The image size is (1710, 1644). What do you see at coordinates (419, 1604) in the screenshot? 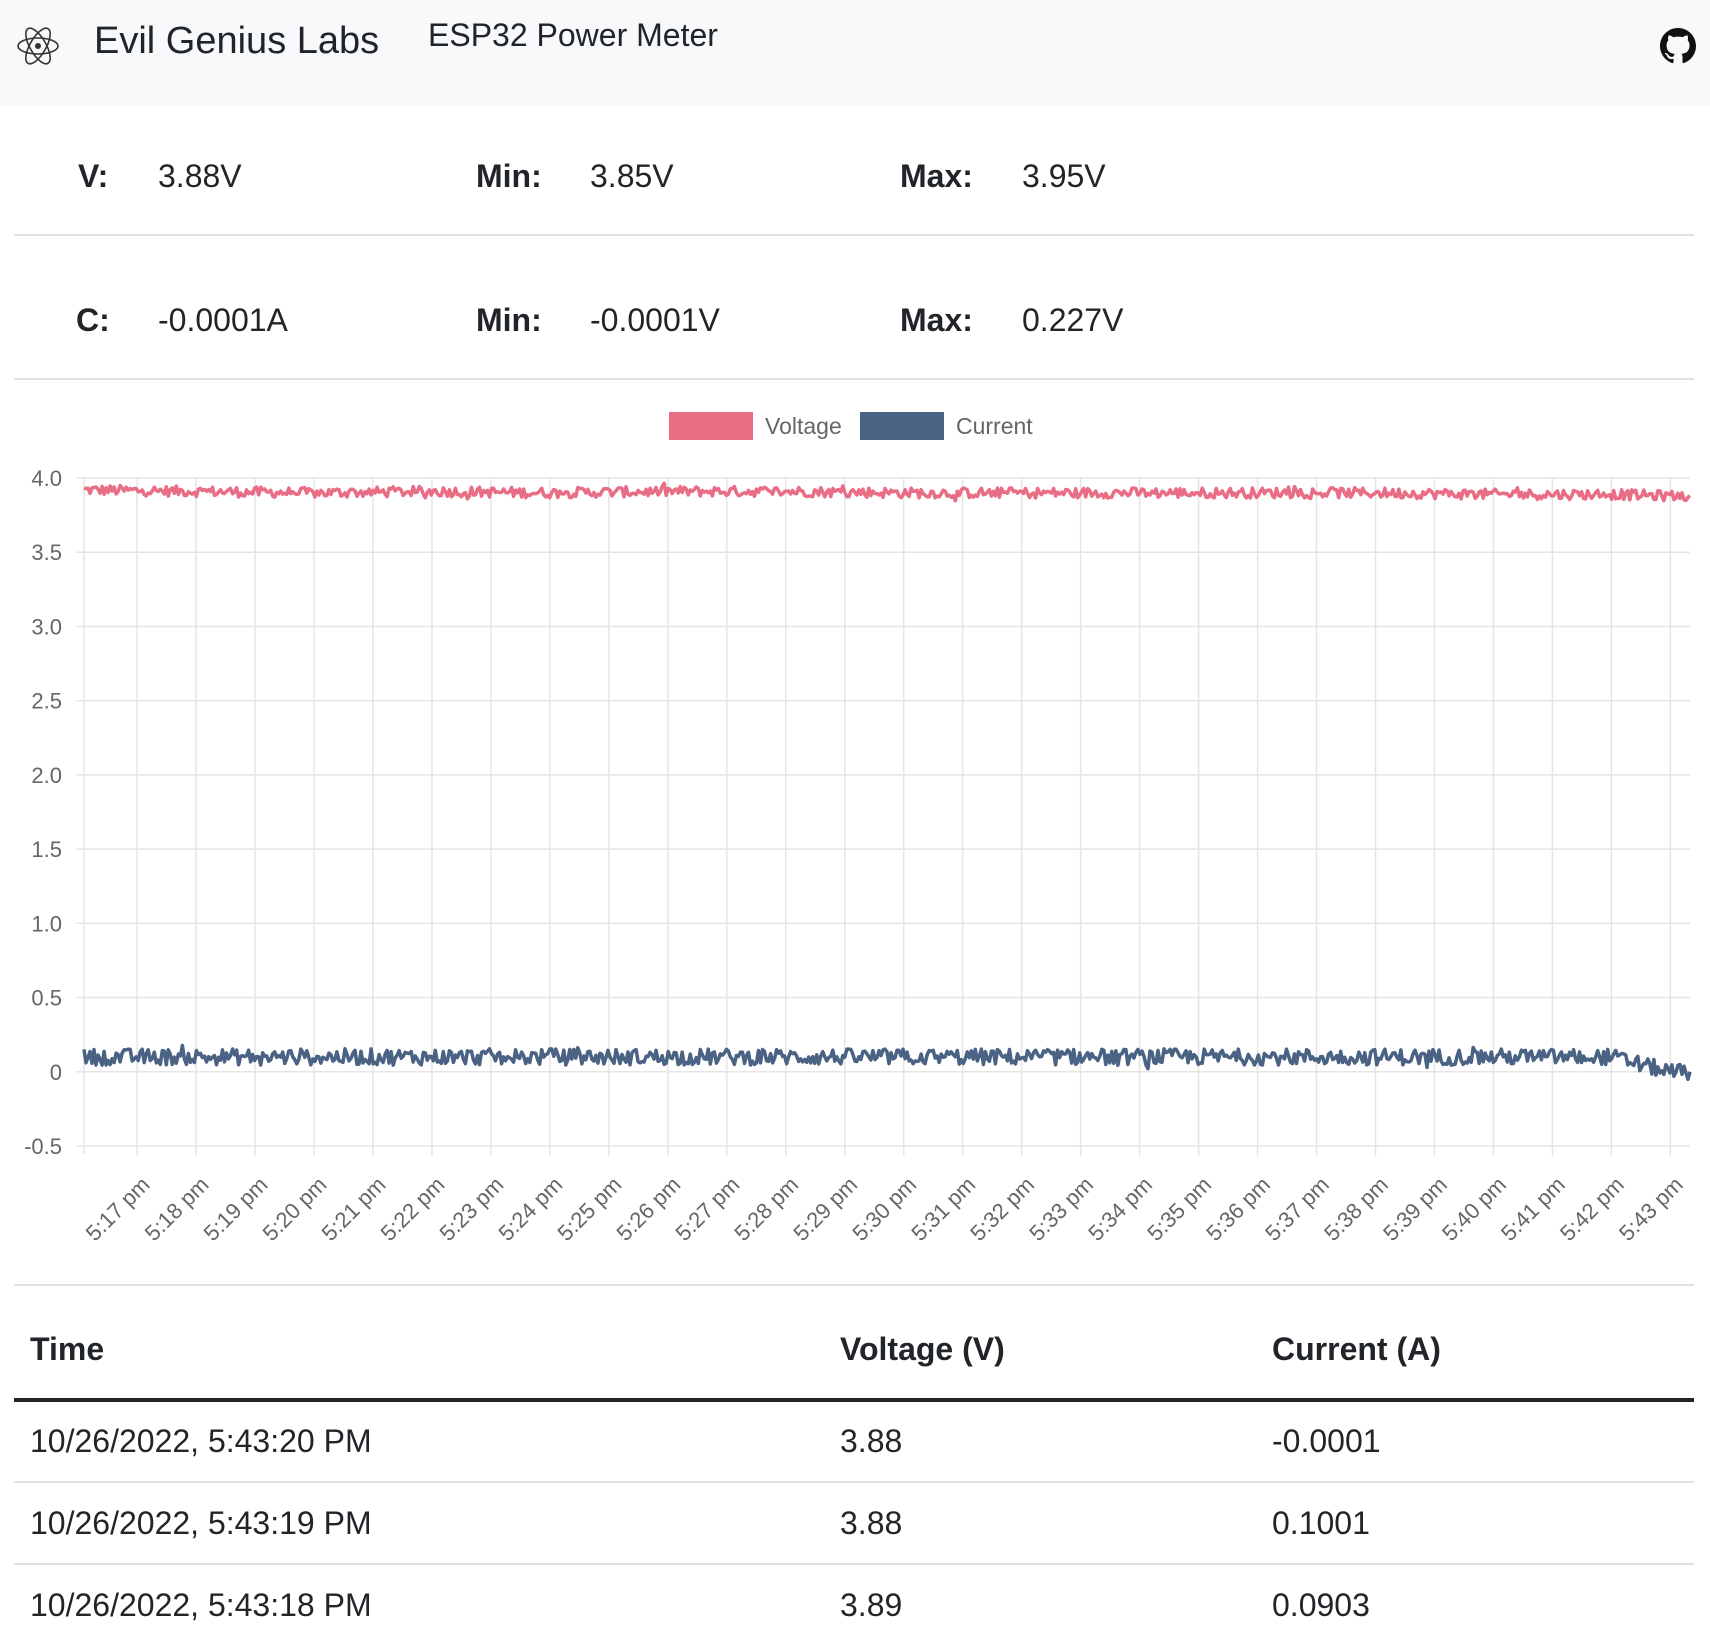
I see `cell-time: 10/26/2022, 5:43:18 PM` at bounding box center [419, 1604].